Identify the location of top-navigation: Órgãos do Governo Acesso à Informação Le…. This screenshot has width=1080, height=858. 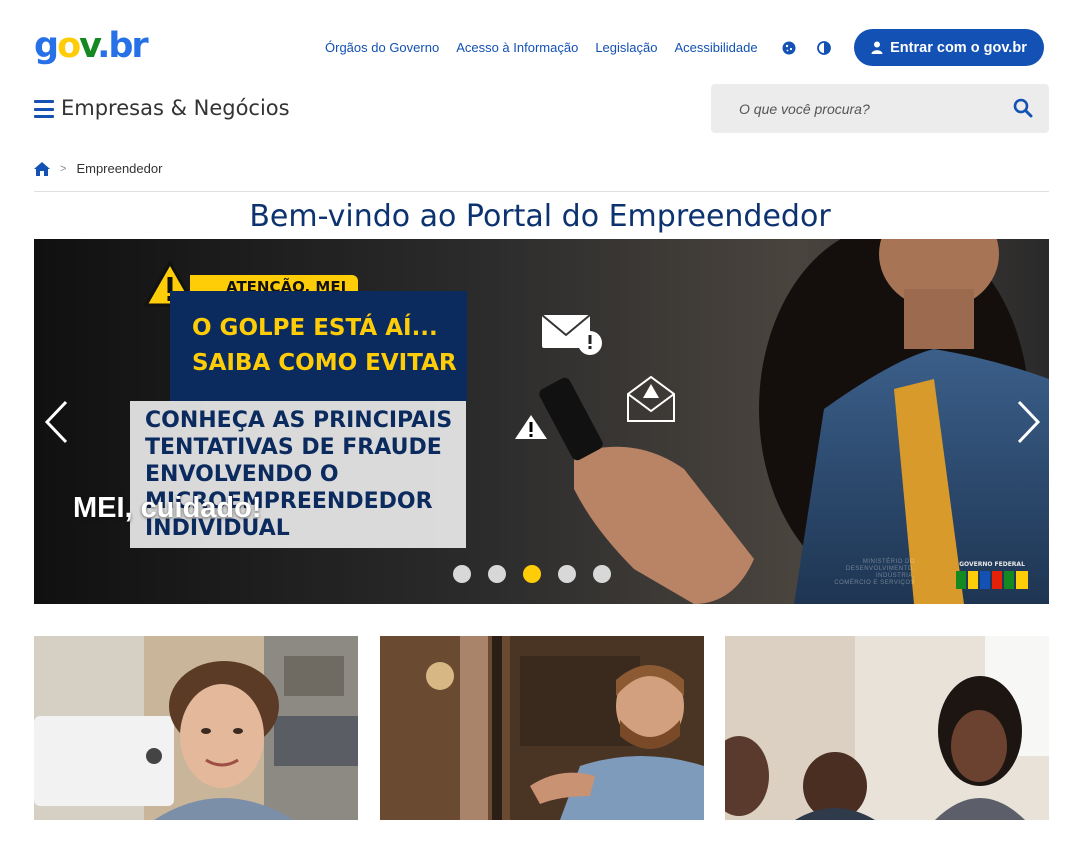
(541, 47).